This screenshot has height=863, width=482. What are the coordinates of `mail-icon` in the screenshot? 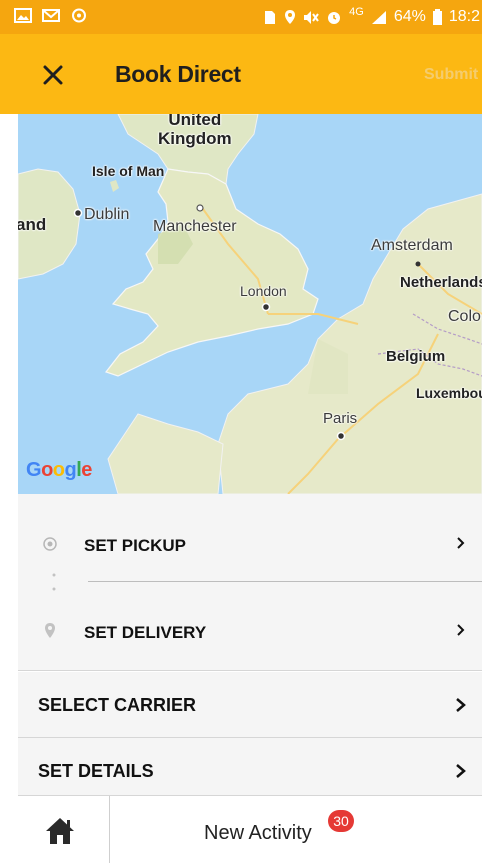 It's located at (51, 15).